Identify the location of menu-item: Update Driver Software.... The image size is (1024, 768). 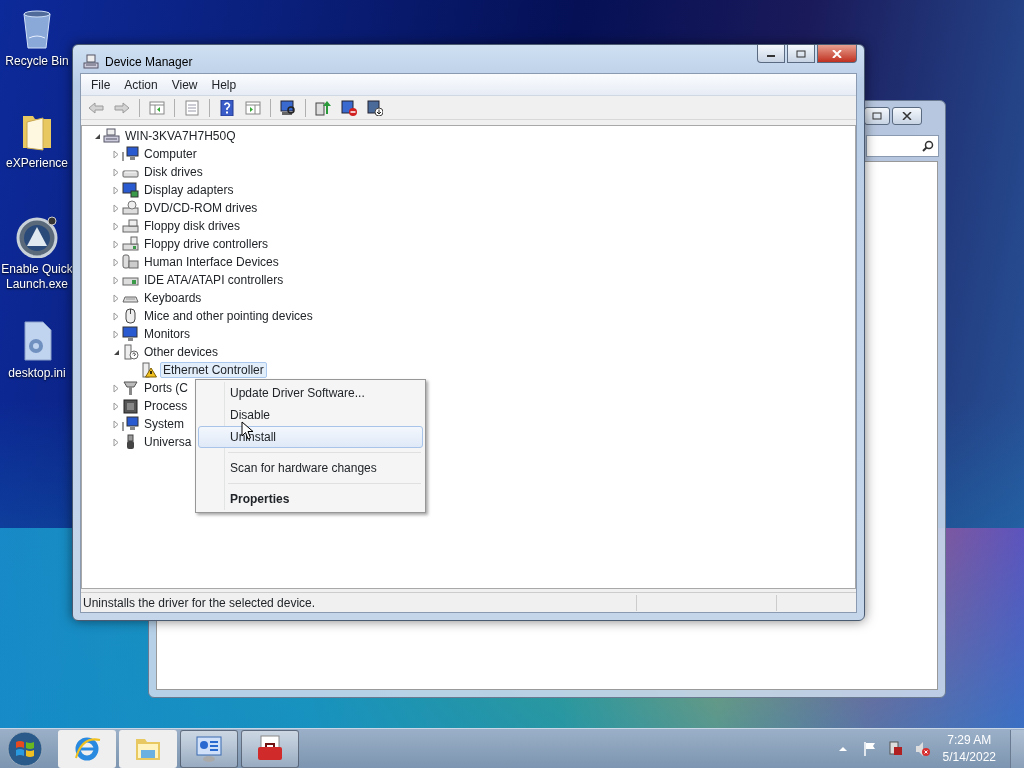
(310, 393).